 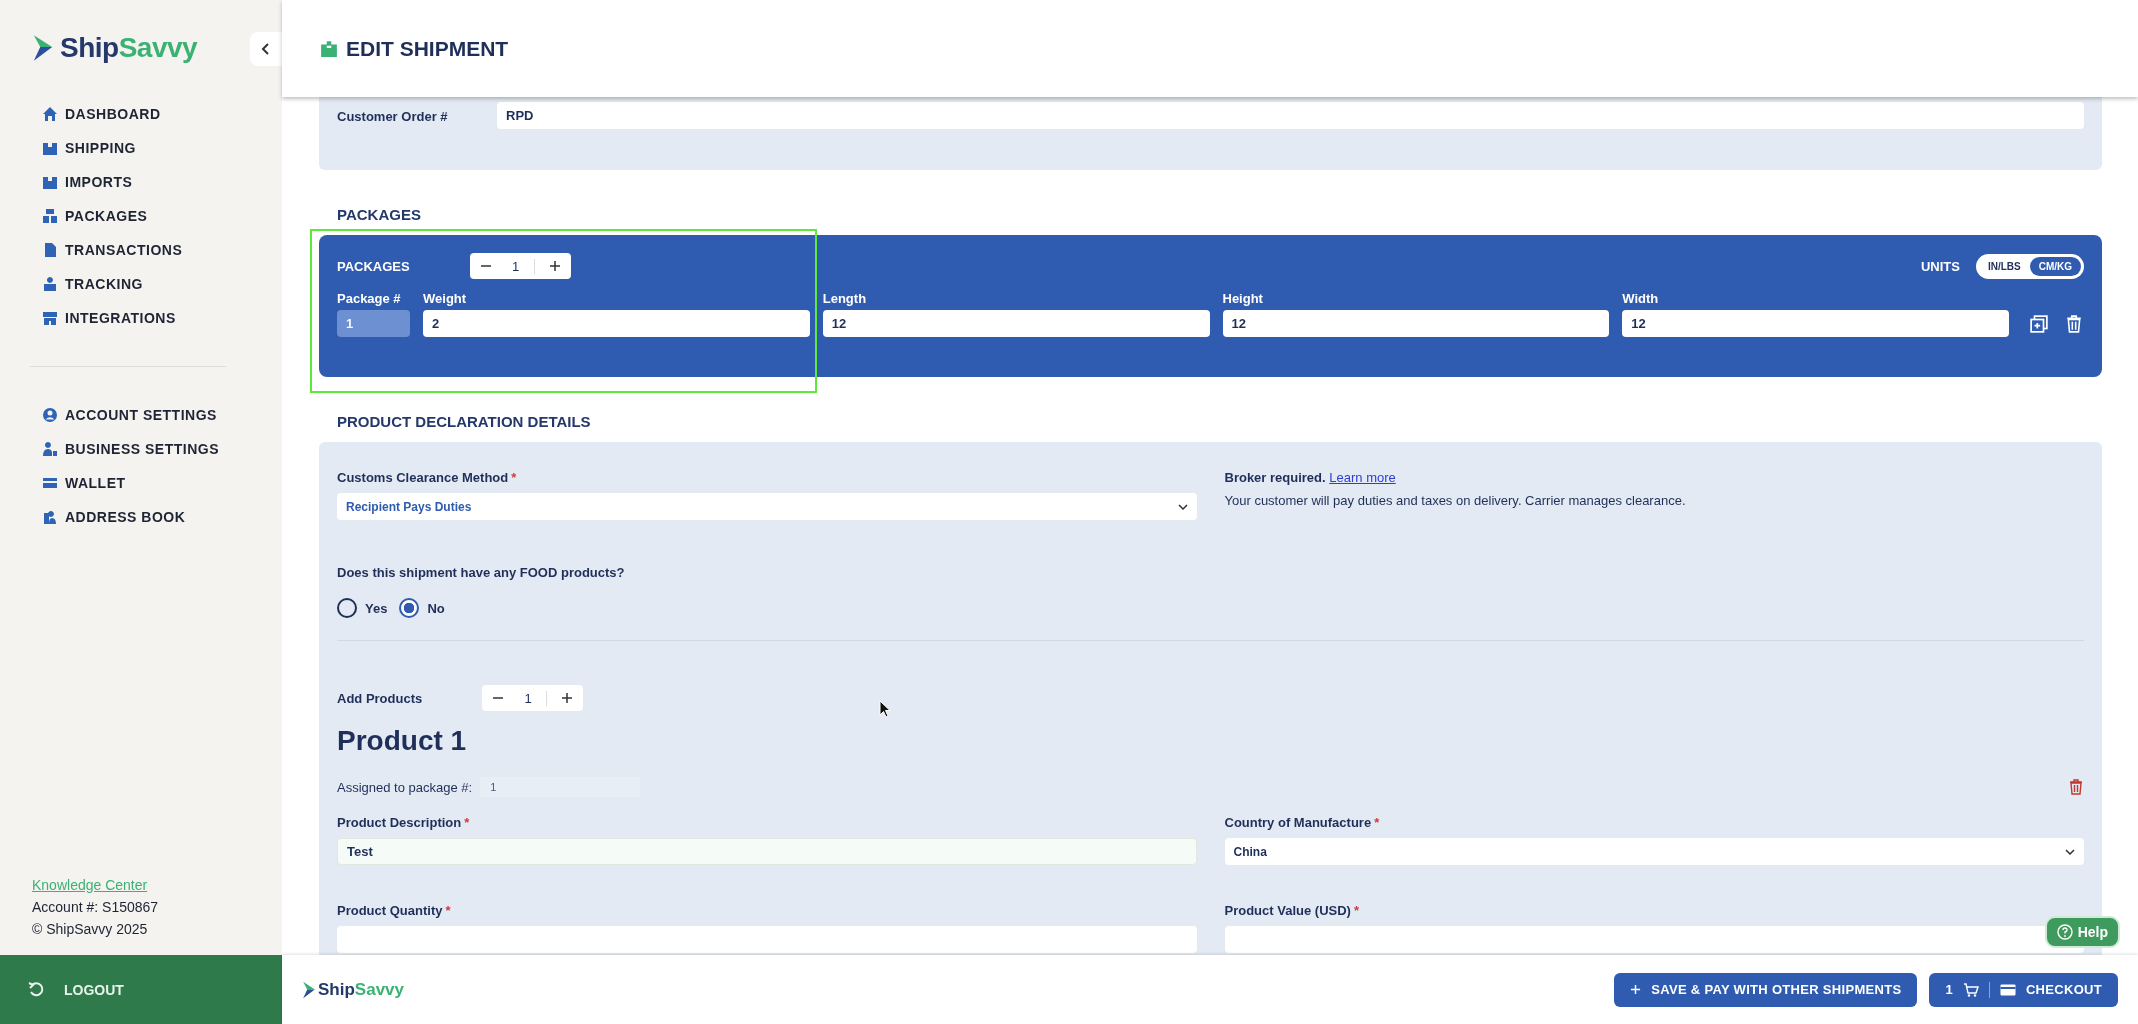 I want to click on length-field: 12, so click(x=1016, y=323).